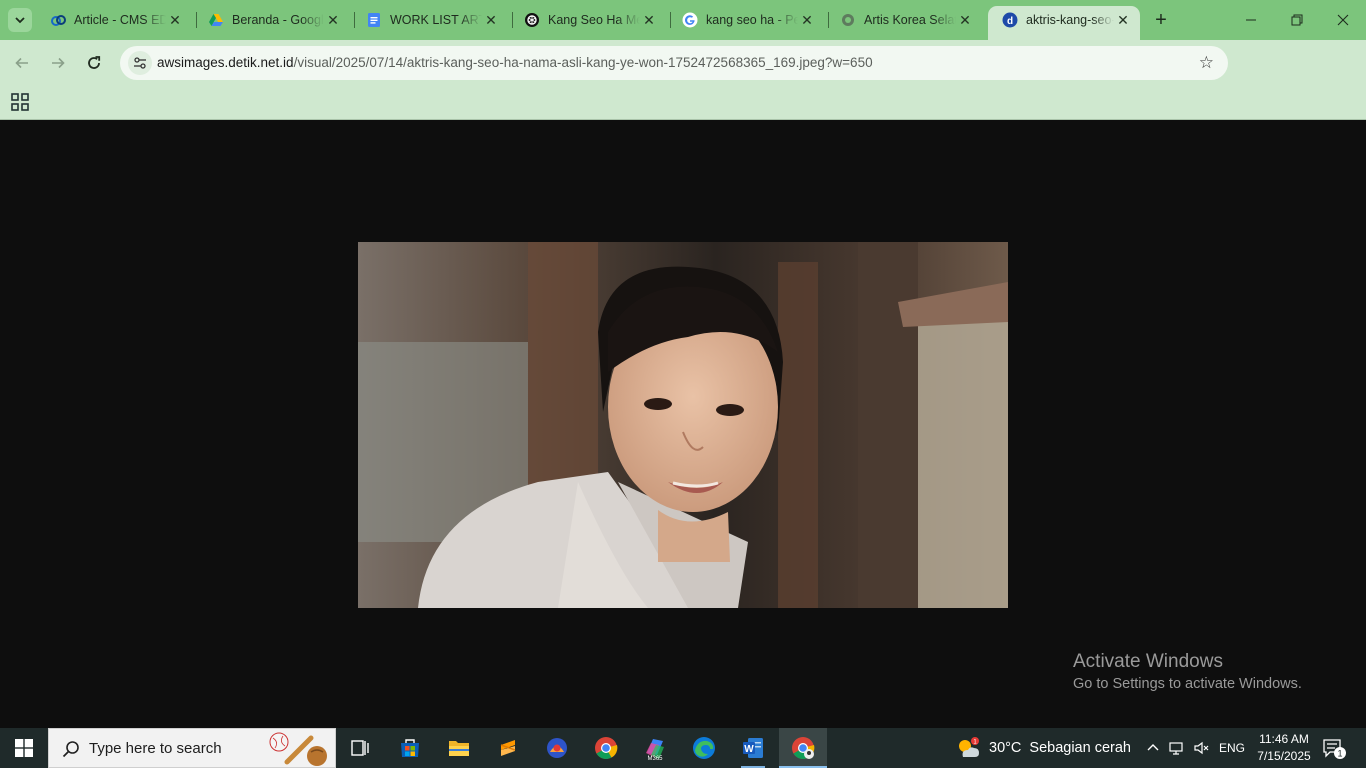 The width and height of the screenshot is (1366, 768). Describe the element at coordinates (1070, 20) in the screenshot. I see `tab-title: aktris-kang-seo-ha-nama-asli` at that location.